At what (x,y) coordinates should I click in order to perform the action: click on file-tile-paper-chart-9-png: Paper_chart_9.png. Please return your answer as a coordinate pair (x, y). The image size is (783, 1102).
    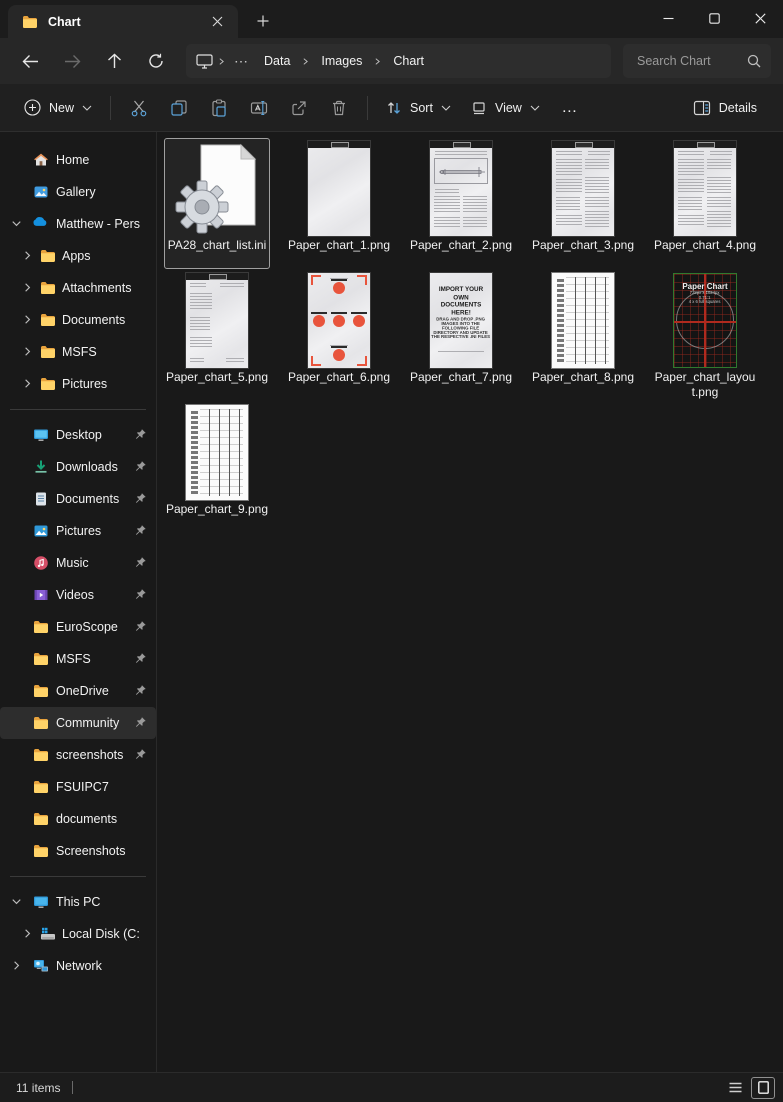
    Looking at the image, I should click on (217, 467).